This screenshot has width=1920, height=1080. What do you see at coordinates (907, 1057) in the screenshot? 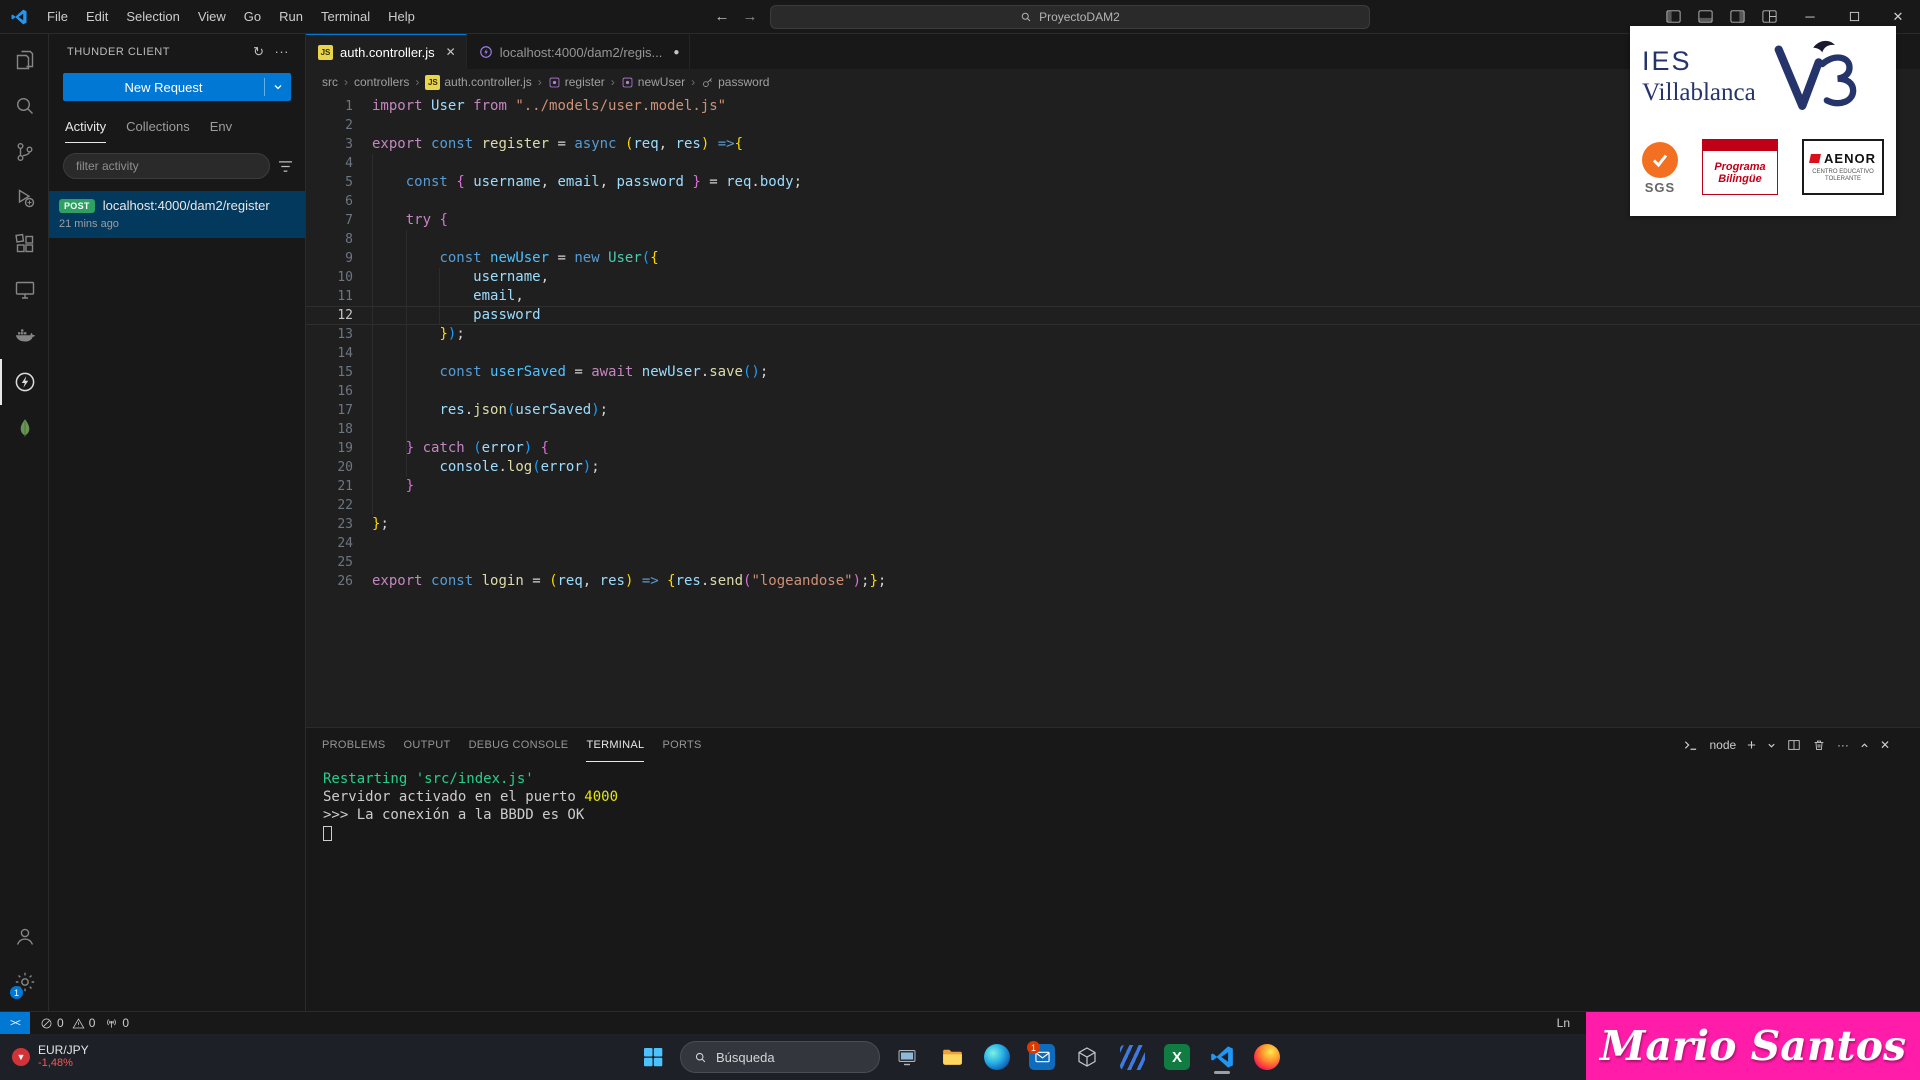
I see `taskbar-icon-computer` at bounding box center [907, 1057].